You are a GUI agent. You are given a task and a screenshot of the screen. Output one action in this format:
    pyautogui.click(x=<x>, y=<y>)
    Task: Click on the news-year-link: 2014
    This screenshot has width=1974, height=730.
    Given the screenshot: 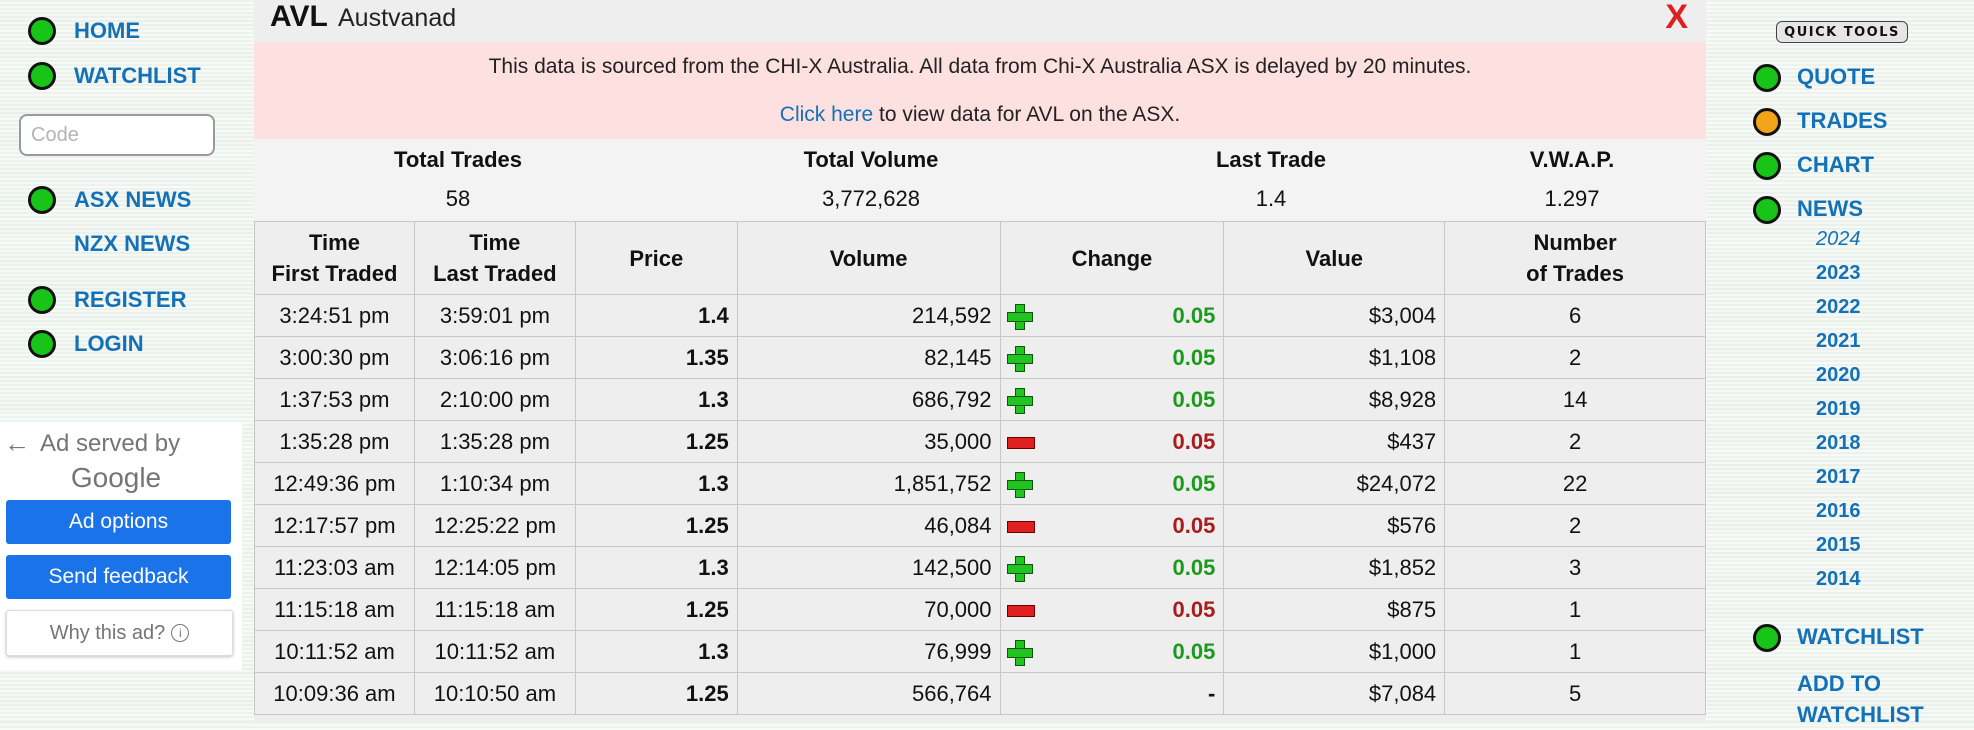 What is the action you would take?
    pyautogui.click(x=1838, y=579)
    